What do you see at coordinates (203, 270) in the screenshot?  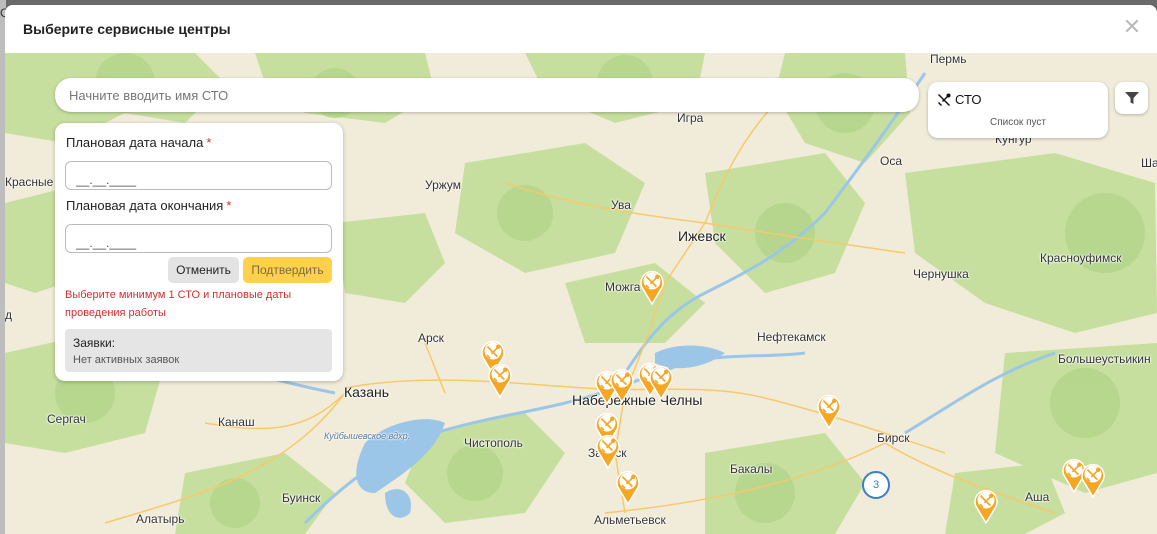 I see `cancel-button: Отменить` at bounding box center [203, 270].